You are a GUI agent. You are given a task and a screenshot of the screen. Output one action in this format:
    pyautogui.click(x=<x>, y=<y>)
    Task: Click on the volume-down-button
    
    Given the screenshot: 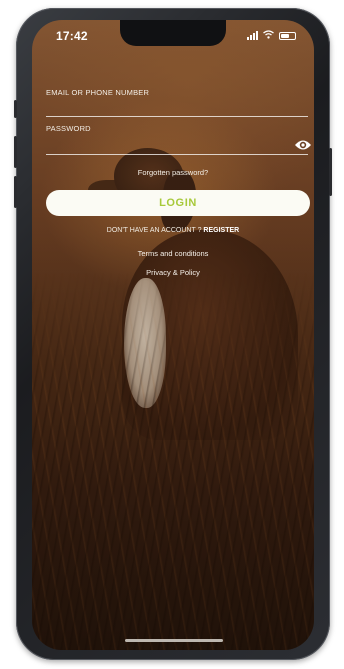 What is the action you would take?
    pyautogui.click(x=15, y=192)
    